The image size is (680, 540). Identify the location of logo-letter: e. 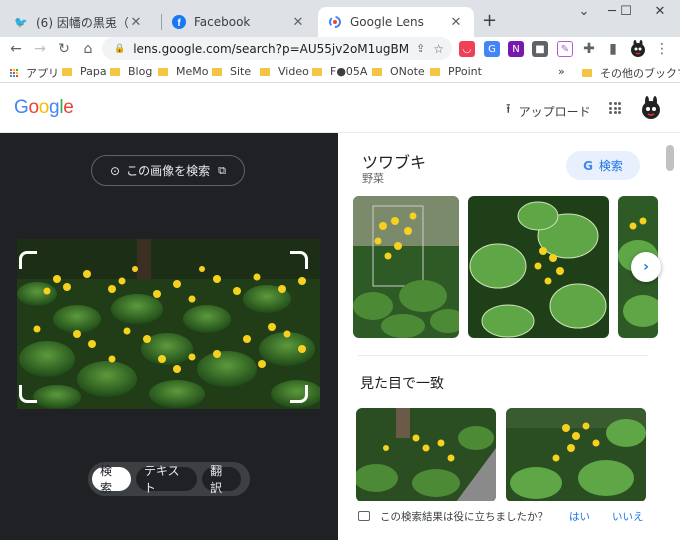
(68, 107).